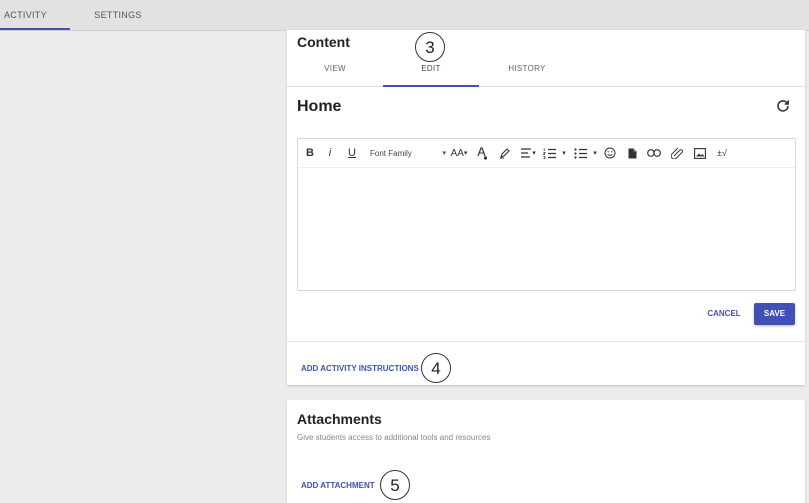 Image resolution: width=809 pixels, height=503 pixels. I want to click on file-icon, so click(632, 153).